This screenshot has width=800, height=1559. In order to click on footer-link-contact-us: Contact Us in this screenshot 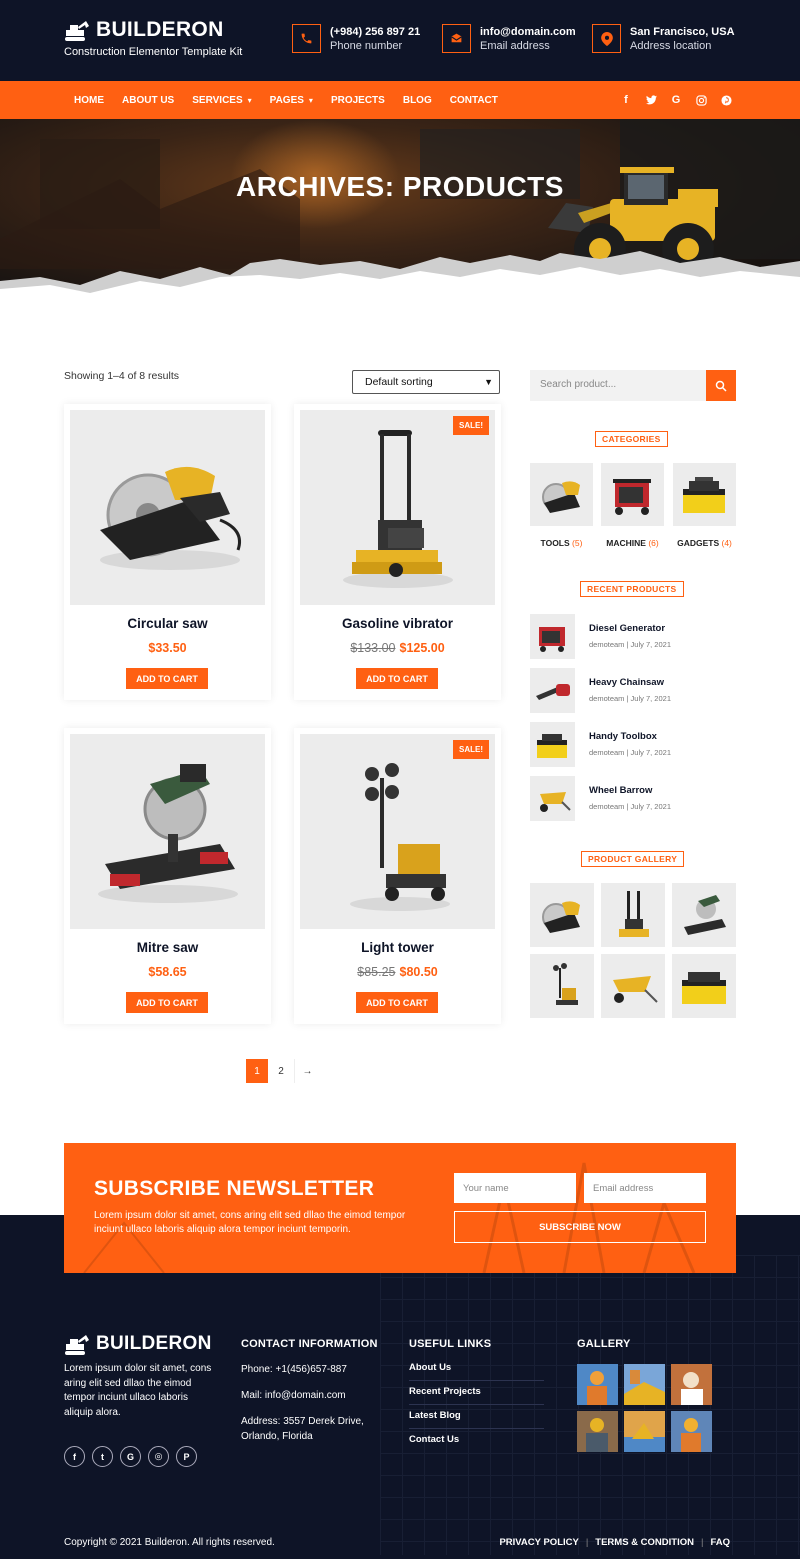, I will do `click(476, 1443)`.